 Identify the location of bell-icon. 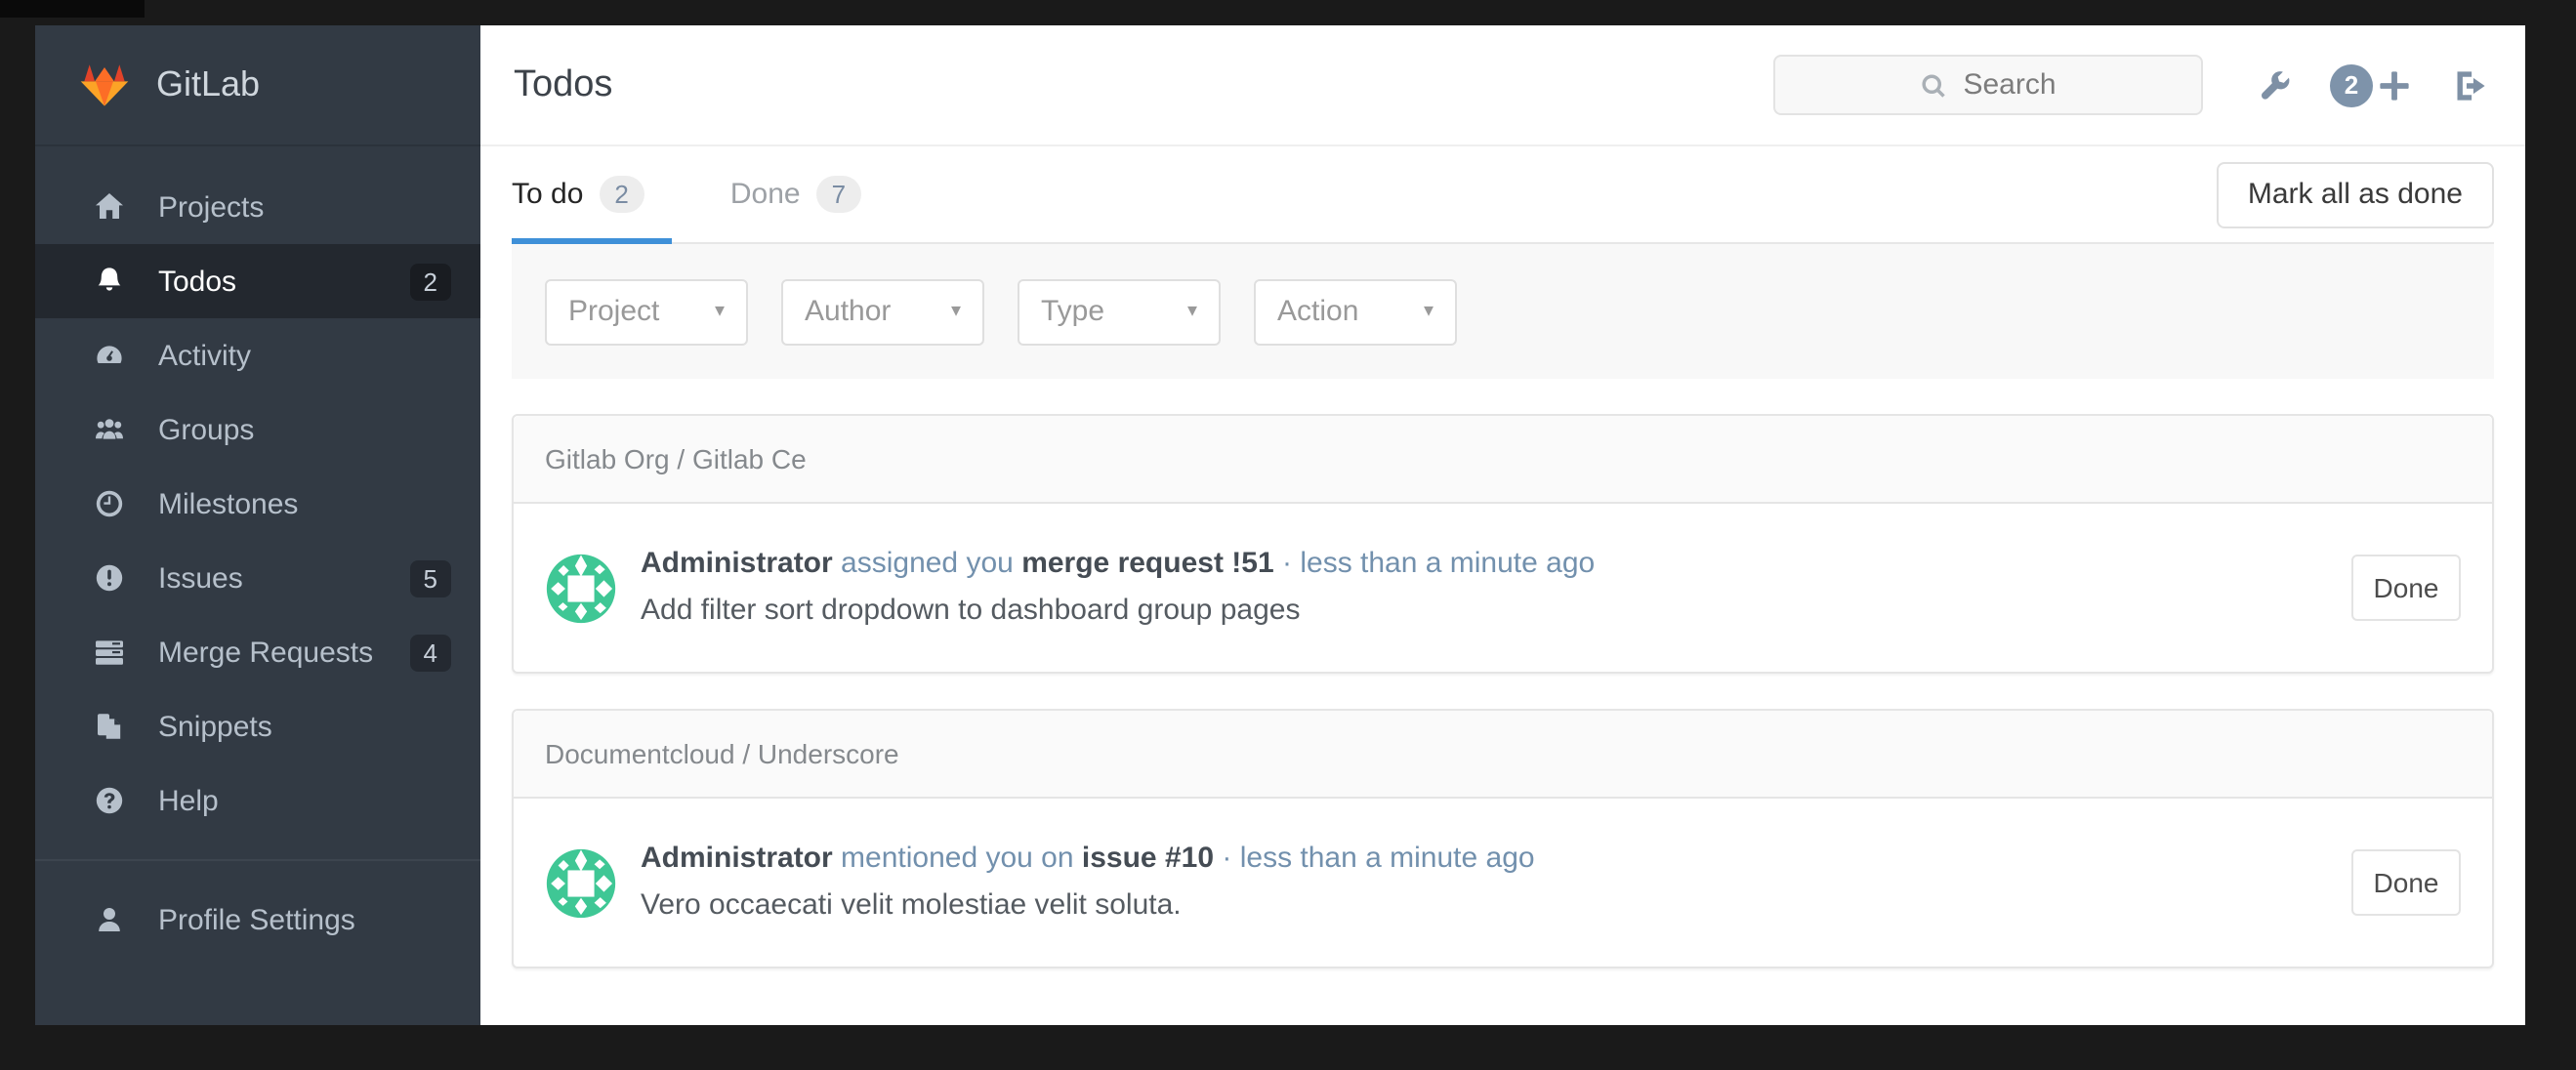
(108, 282).